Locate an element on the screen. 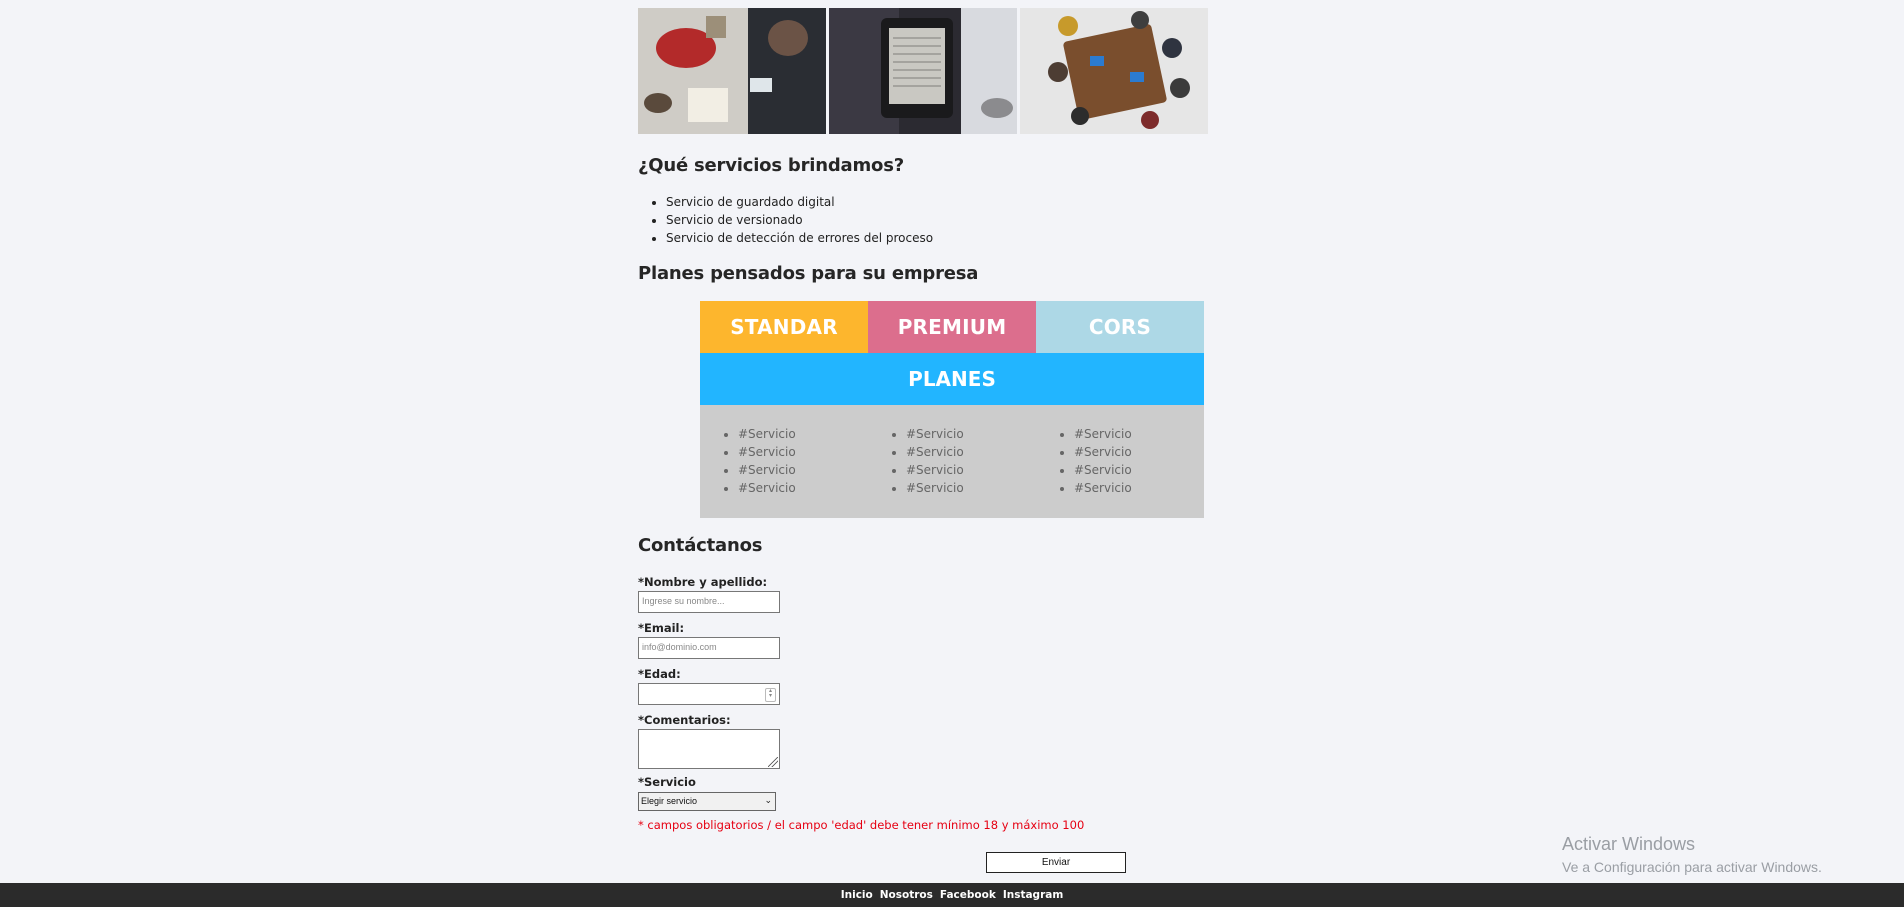 The height and width of the screenshot is (907, 1904). gallery-image-ereader is located at coordinates (923, 71).